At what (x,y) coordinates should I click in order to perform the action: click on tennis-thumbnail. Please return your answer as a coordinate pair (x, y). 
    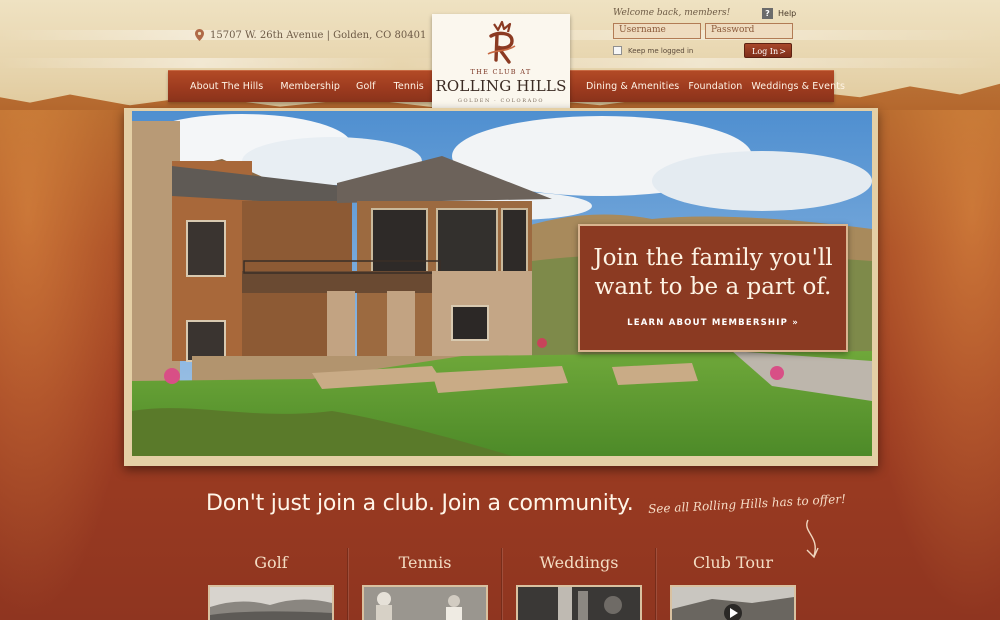
    Looking at the image, I should click on (425, 602).